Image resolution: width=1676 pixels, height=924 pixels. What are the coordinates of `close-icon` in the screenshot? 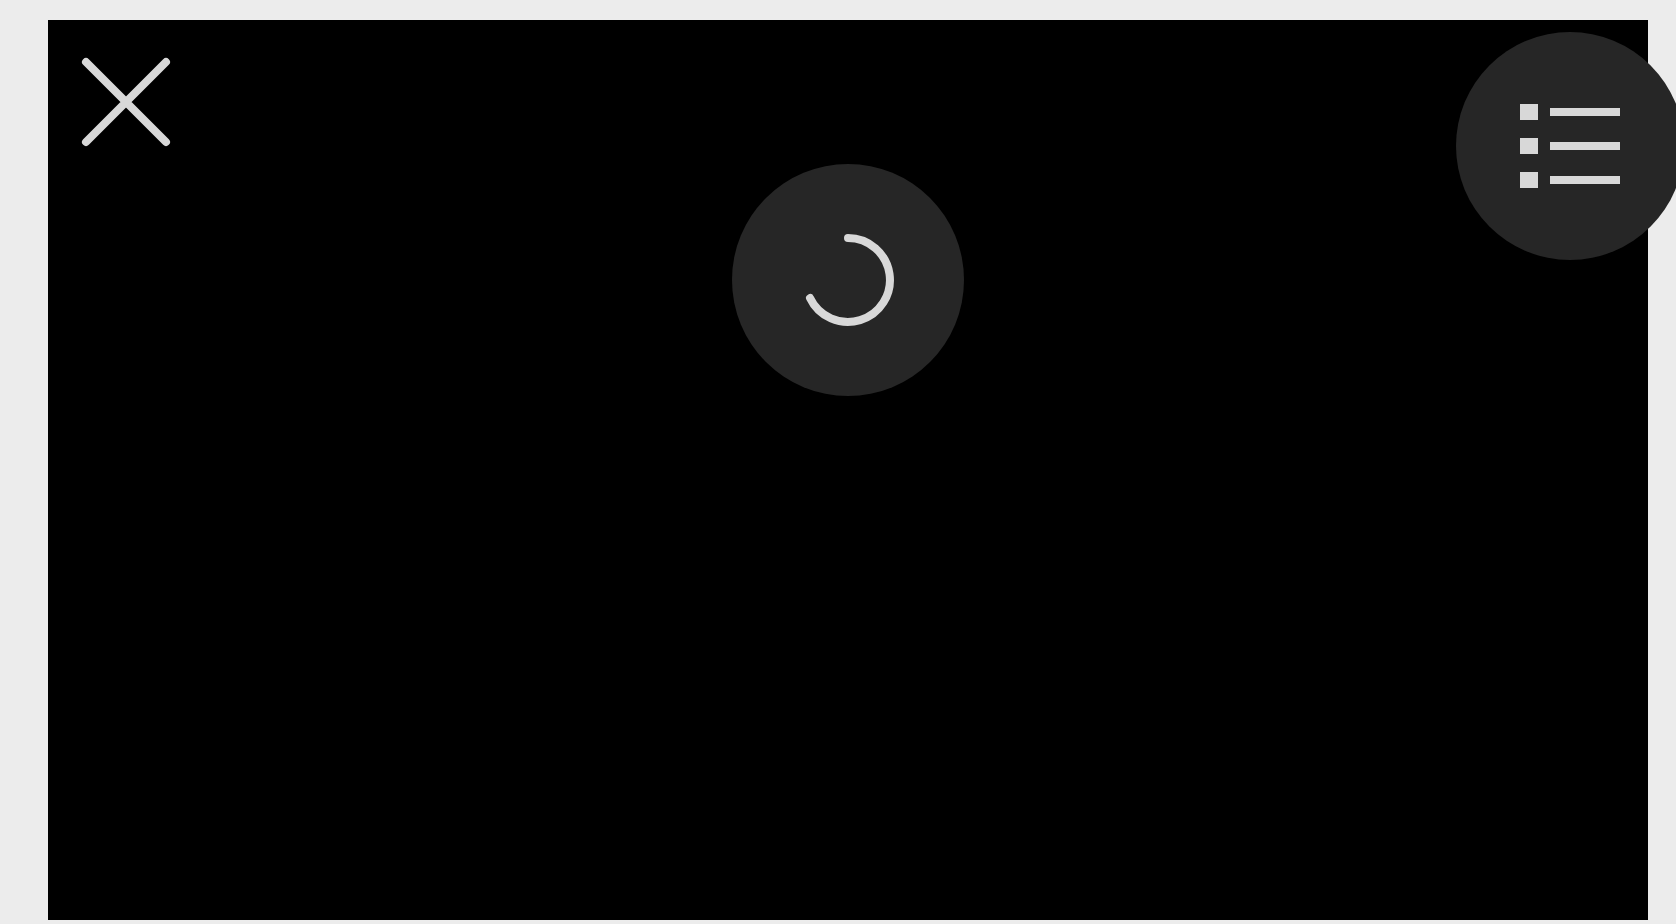 It's located at (126, 102).